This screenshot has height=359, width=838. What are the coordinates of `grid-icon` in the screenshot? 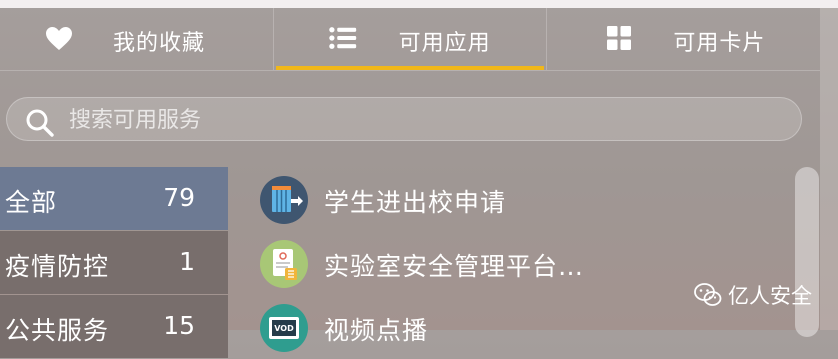 It's located at (619, 38).